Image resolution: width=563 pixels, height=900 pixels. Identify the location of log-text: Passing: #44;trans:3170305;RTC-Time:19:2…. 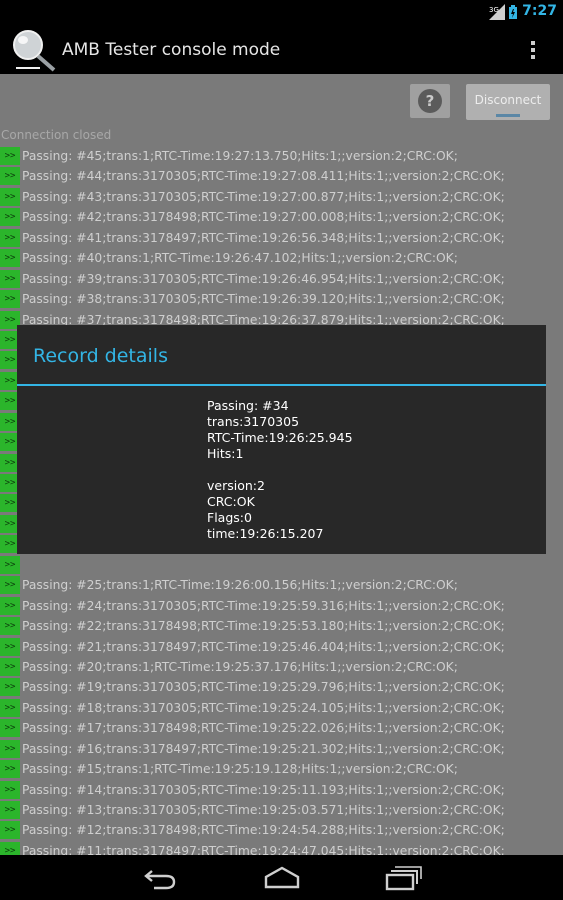
(263, 176).